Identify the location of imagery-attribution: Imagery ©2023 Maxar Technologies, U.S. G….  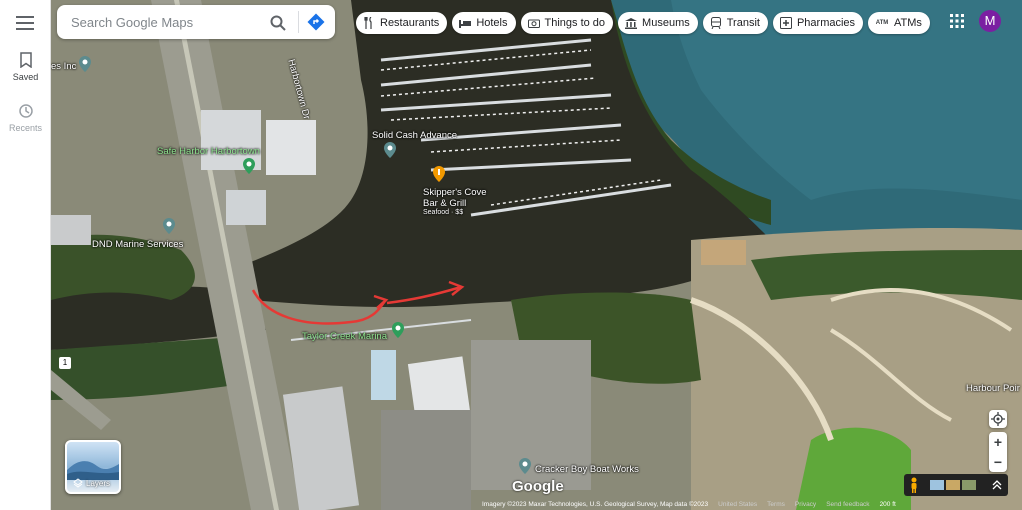
(595, 504).